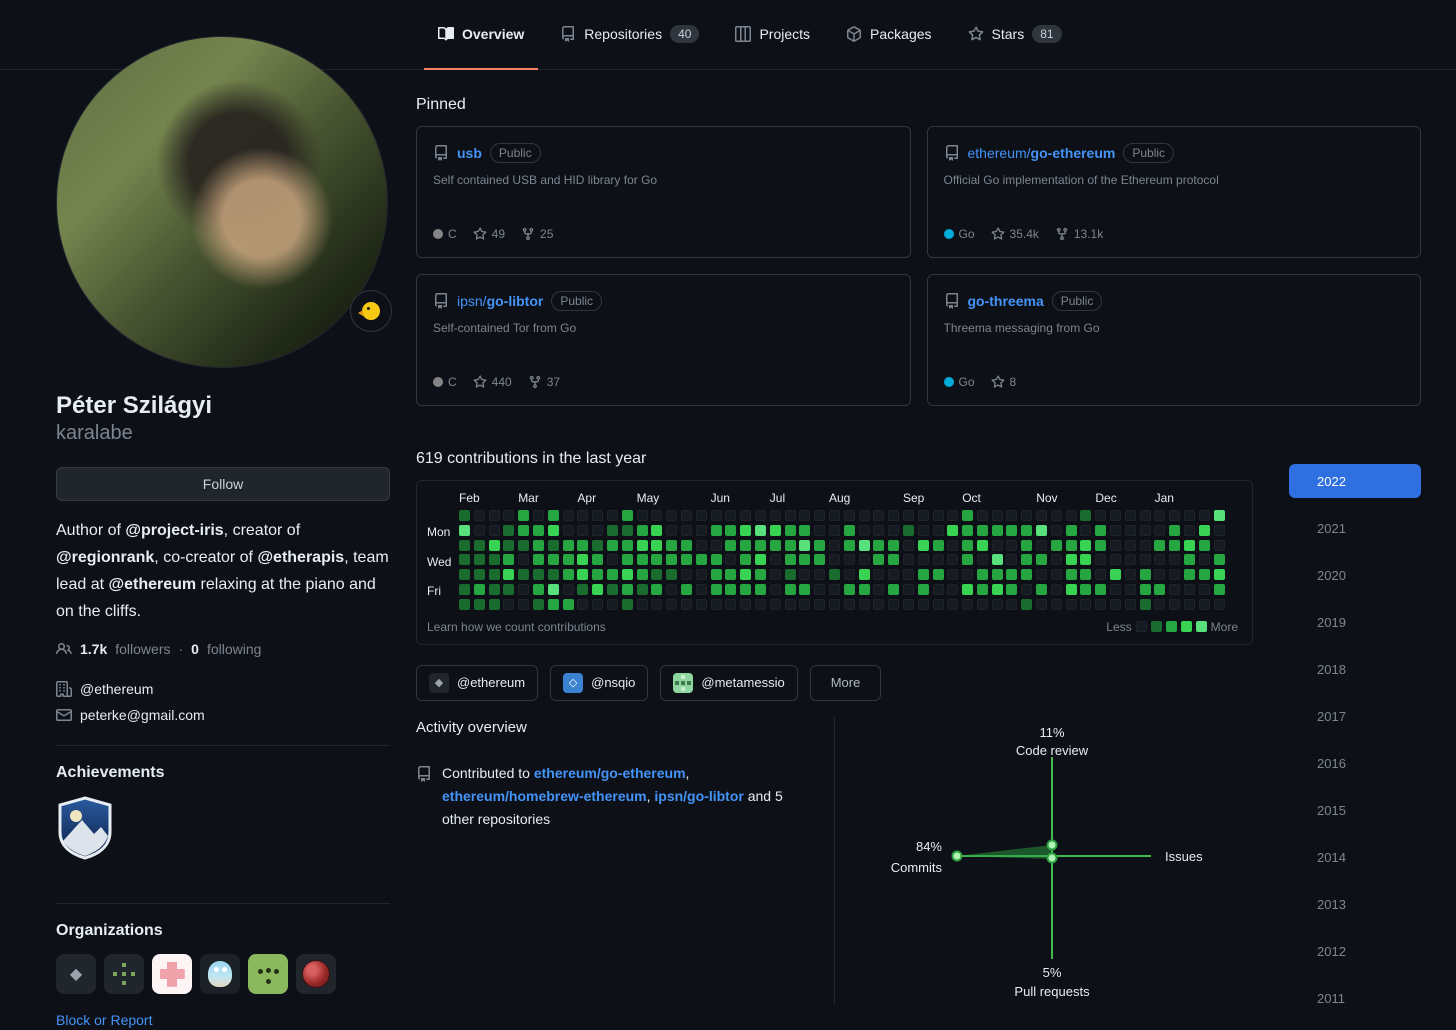  What do you see at coordinates (772, 35) in the screenshot?
I see `tab-projects: Projects` at bounding box center [772, 35].